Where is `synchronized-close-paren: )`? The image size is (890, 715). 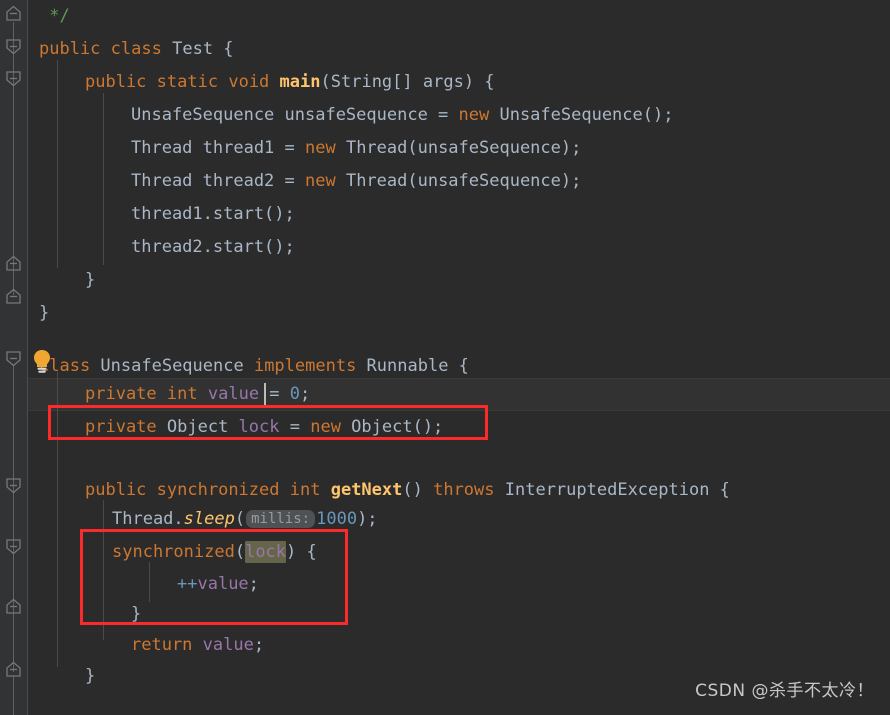 synchronized-close-paren: ) is located at coordinates (291, 552).